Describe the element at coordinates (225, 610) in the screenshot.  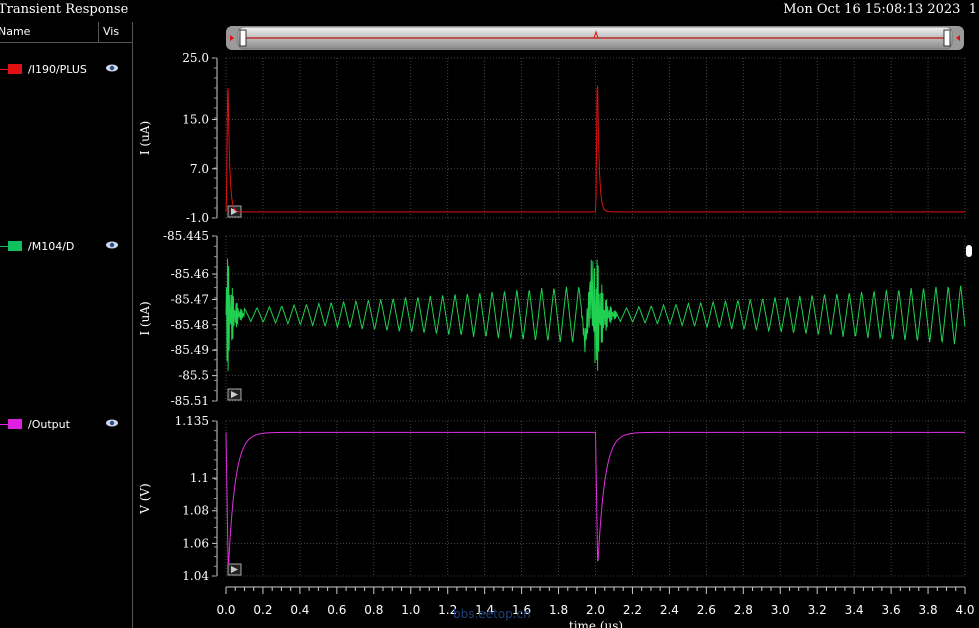
I see `x-tick-label: 0.0` at that location.